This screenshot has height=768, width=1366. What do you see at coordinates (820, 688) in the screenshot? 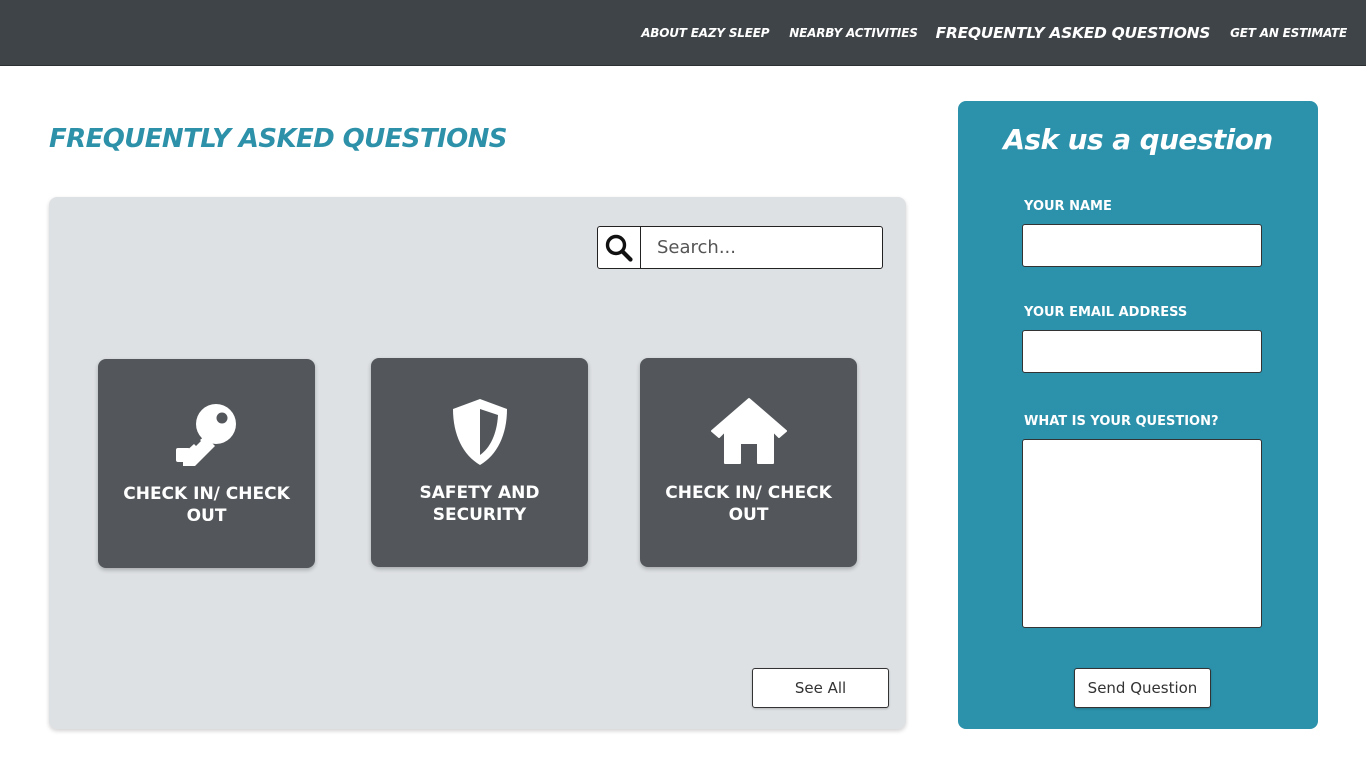
I see `see-all-button: See All` at bounding box center [820, 688].